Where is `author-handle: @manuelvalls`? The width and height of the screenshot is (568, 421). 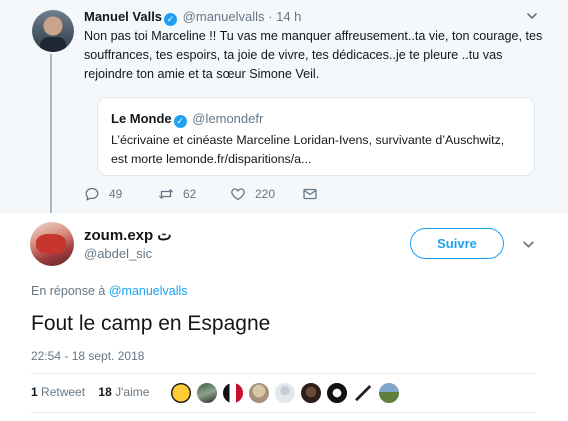
author-handle: @manuelvalls is located at coordinates (224, 16).